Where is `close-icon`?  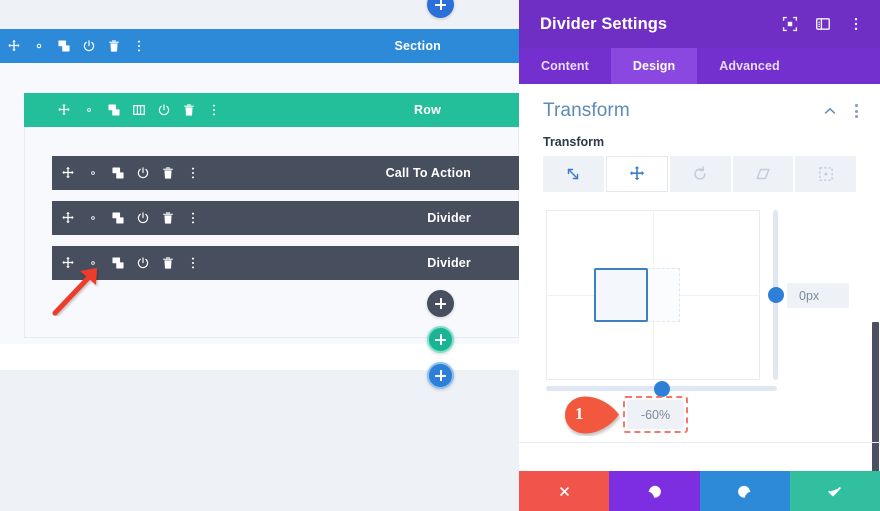
close-icon is located at coordinates (564, 491).